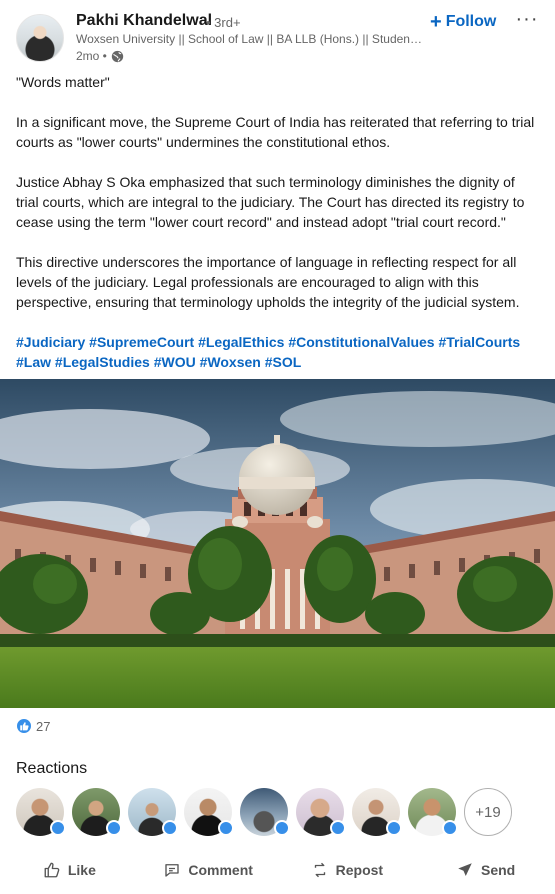 The width and height of the screenshot is (555, 894). Describe the element at coordinates (40, 38) in the screenshot. I see `author-avatar` at that location.